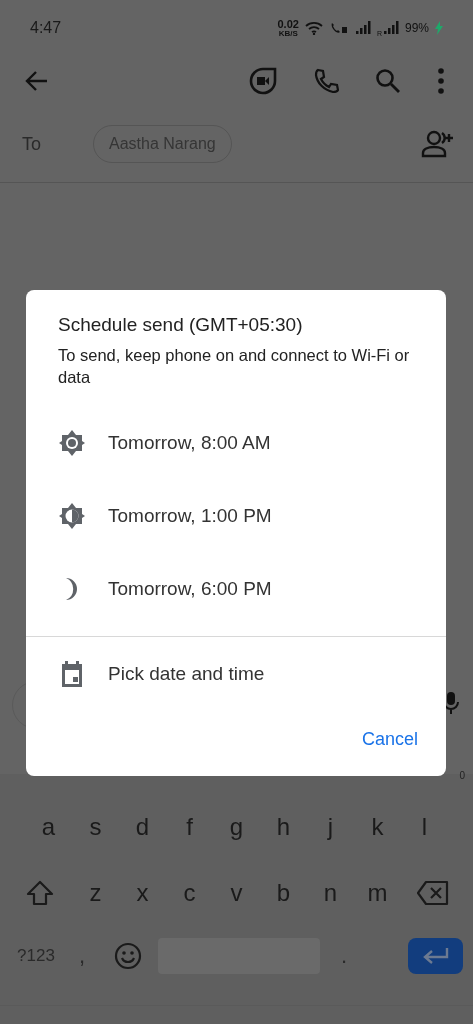 This screenshot has width=473, height=1024. Describe the element at coordinates (40, 893) in the screenshot. I see `shift-icon` at that location.